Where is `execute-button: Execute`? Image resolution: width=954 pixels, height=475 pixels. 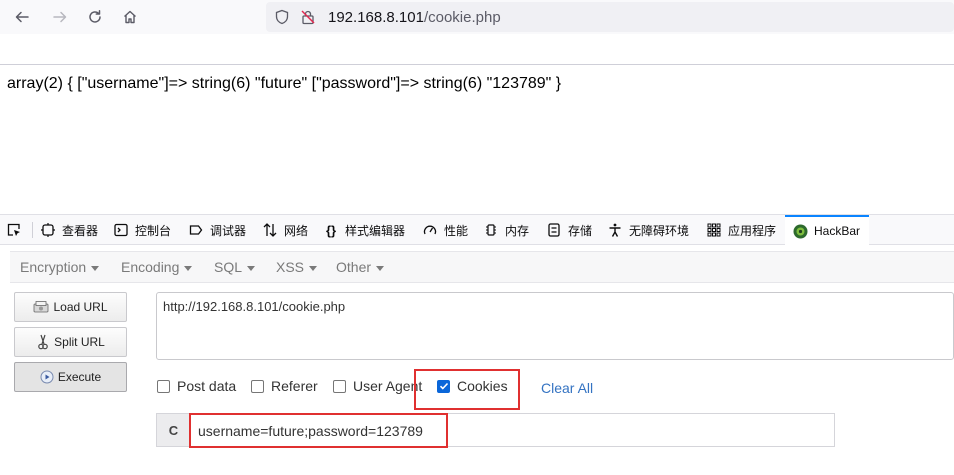
execute-button: Execute is located at coordinates (70, 377).